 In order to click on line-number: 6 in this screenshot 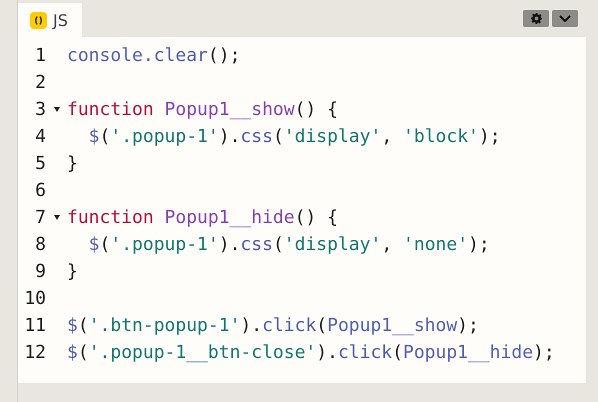, I will do `click(40, 190)`.